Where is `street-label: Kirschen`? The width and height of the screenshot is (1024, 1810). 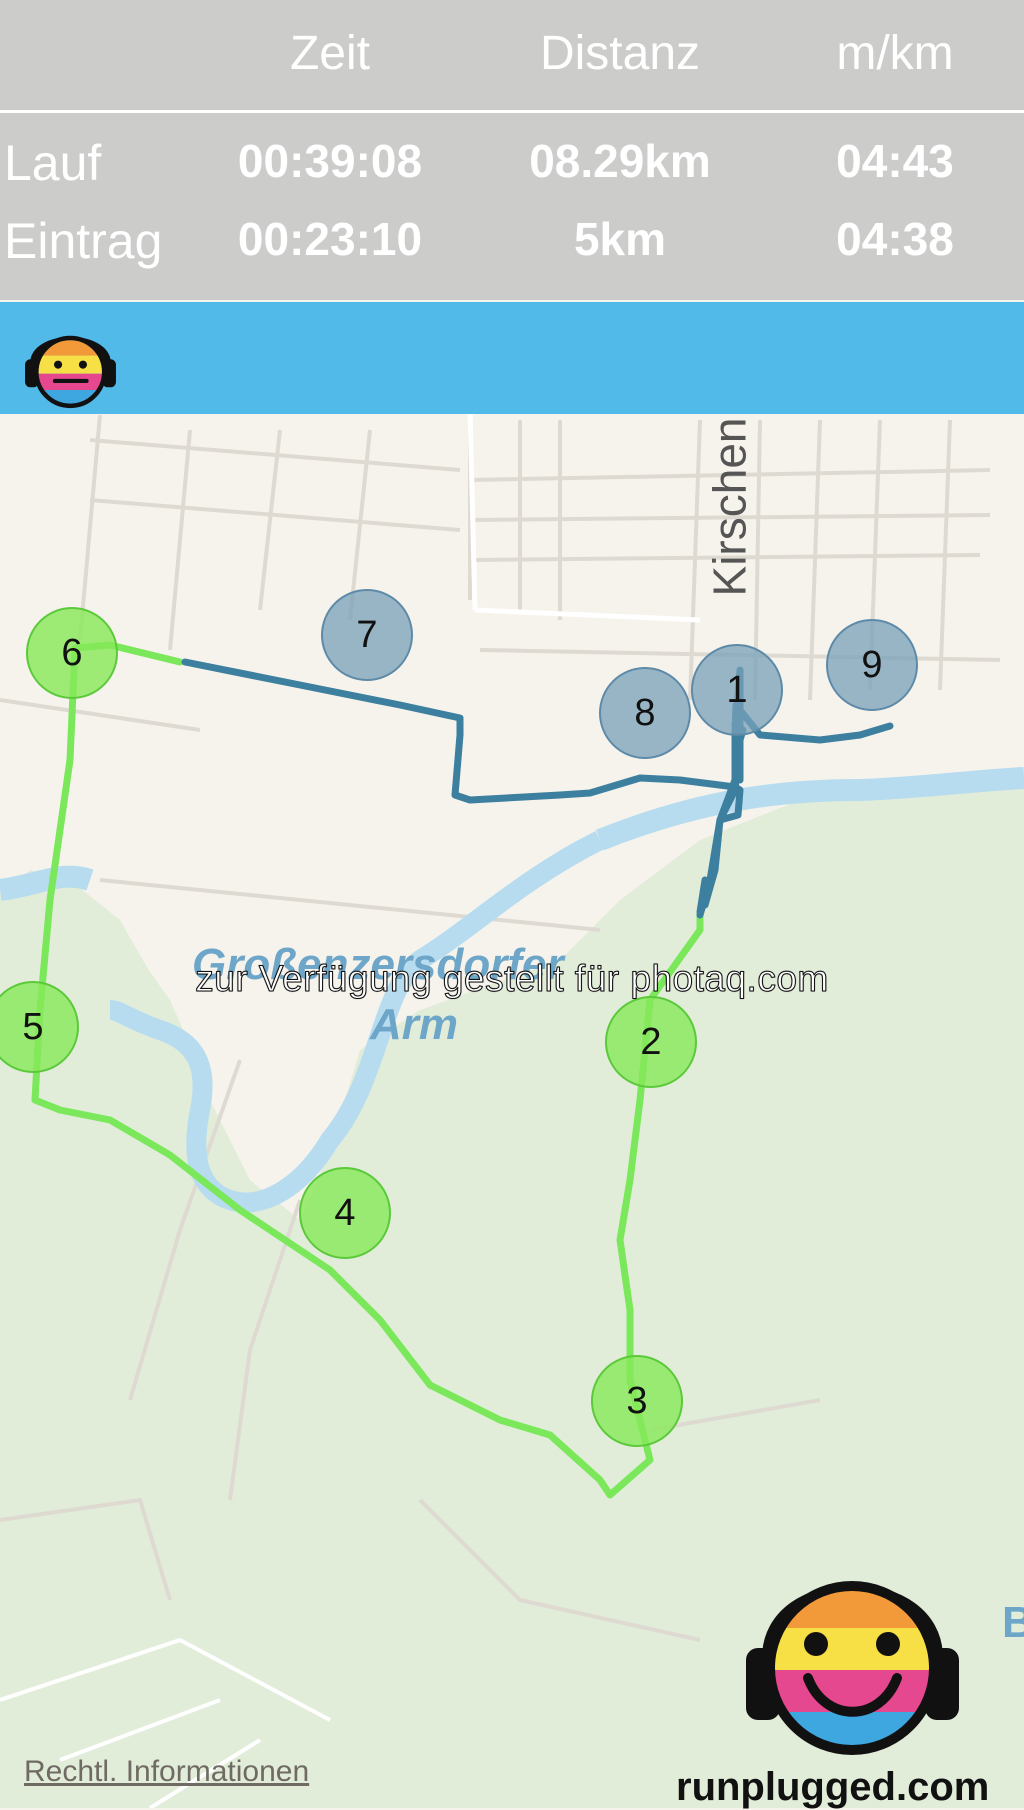 street-label: Kirschen is located at coordinates (729, 507).